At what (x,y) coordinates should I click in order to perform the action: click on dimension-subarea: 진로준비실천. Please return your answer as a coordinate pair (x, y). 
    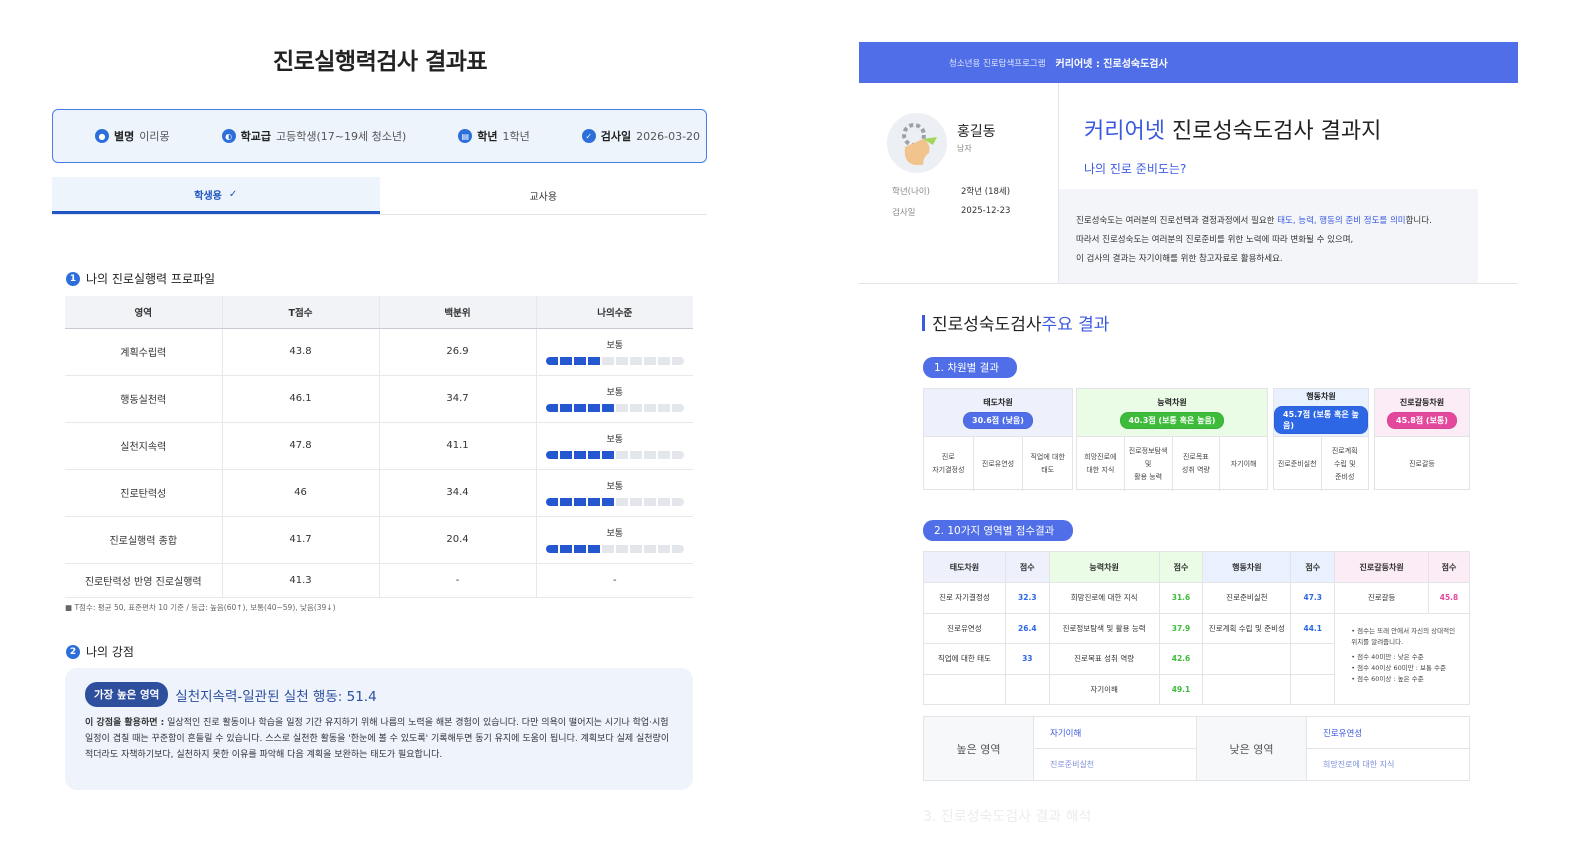
    Looking at the image, I should click on (1298, 464).